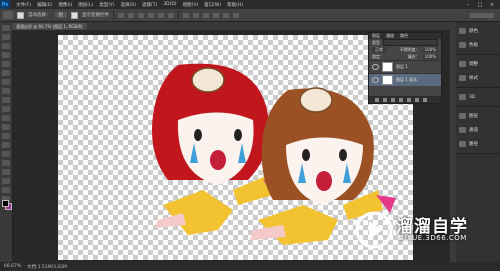 This screenshot has height=271, width=500. I want to click on panel-3d: 3D, so click(478, 97).